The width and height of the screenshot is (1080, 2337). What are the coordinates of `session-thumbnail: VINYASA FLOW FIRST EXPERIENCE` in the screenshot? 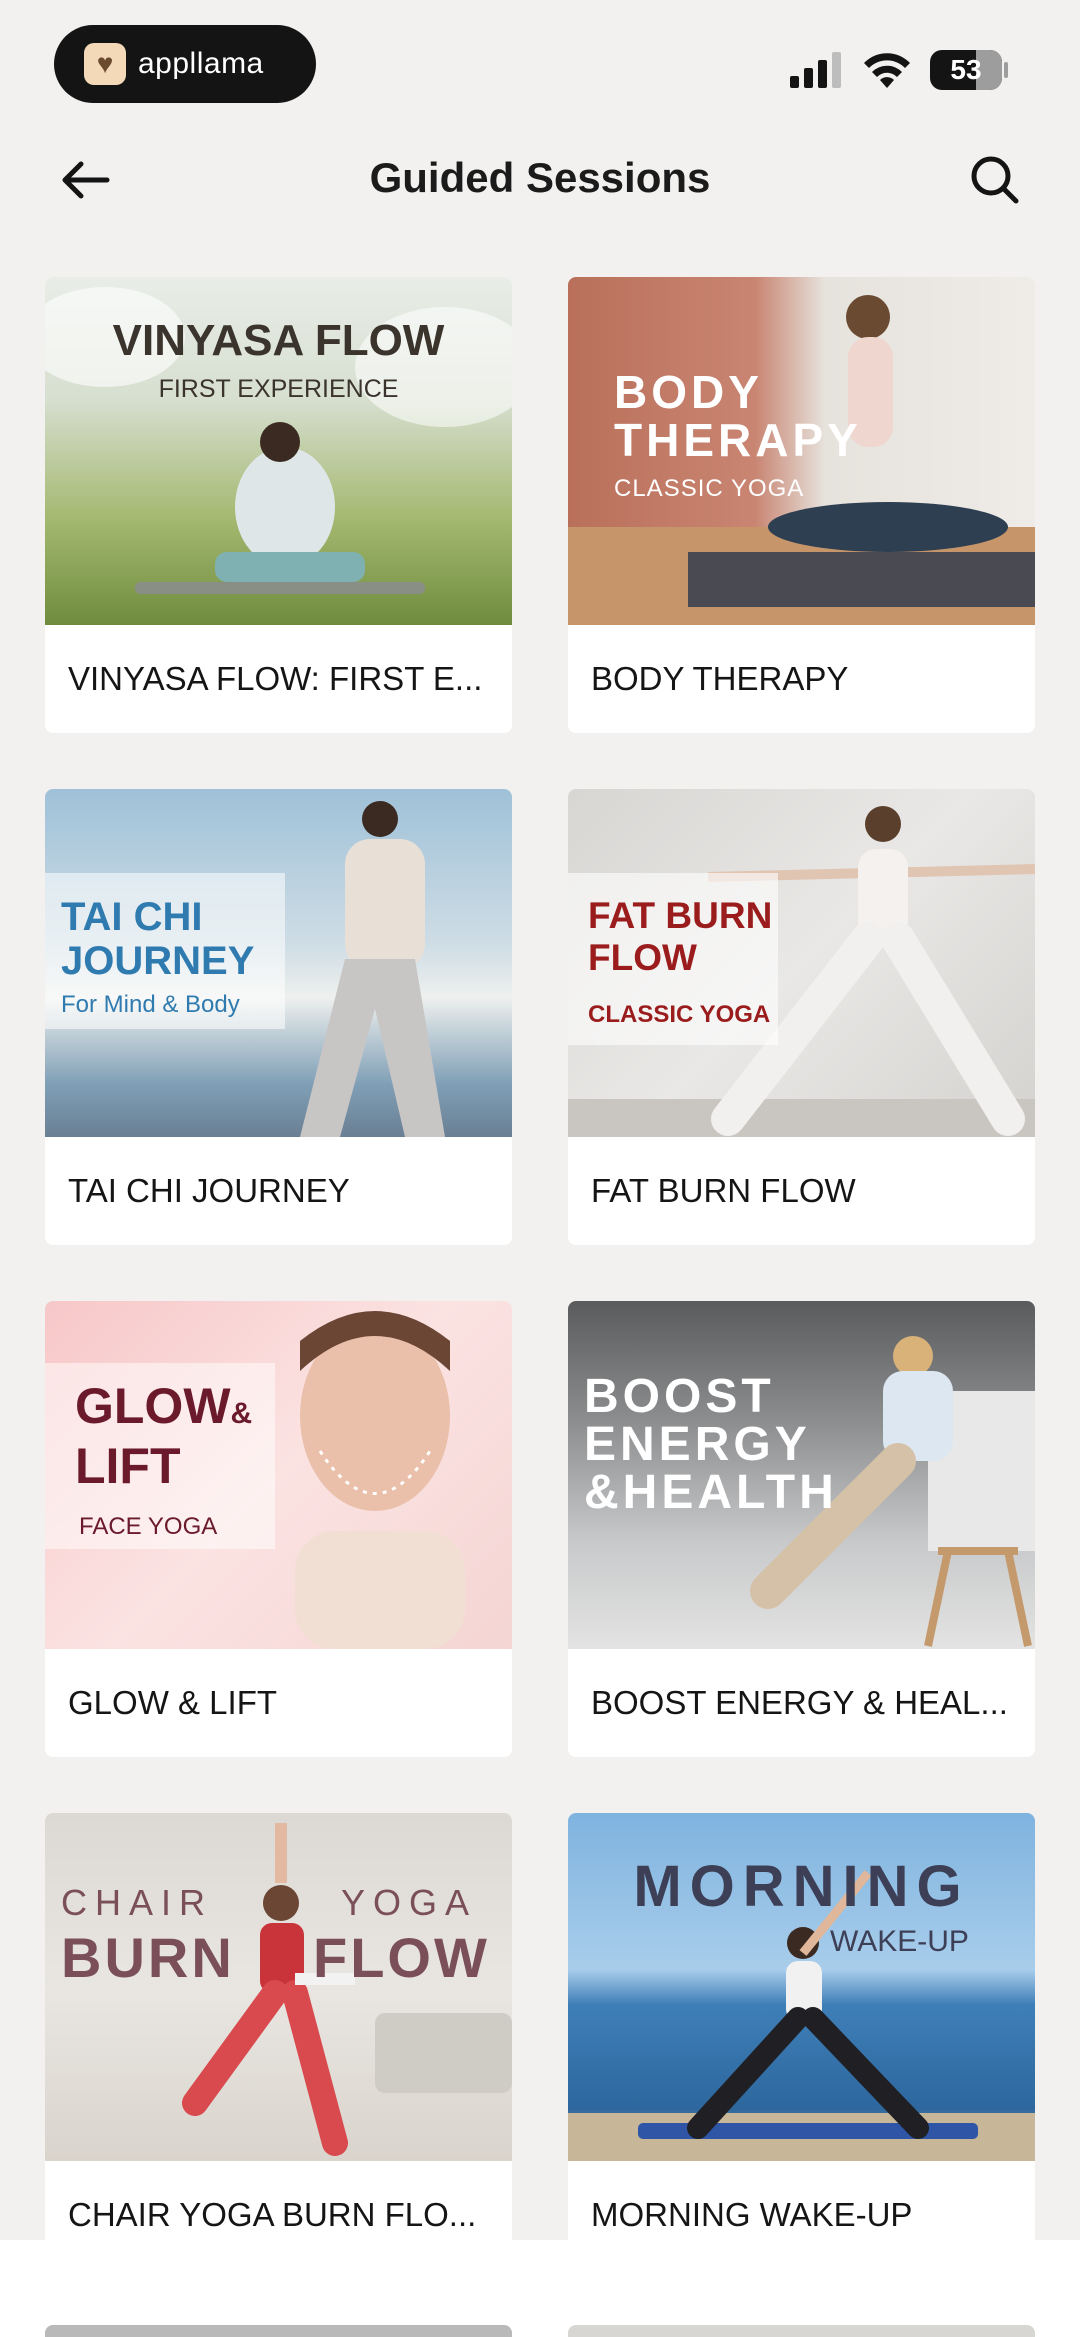 It's located at (278, 451).